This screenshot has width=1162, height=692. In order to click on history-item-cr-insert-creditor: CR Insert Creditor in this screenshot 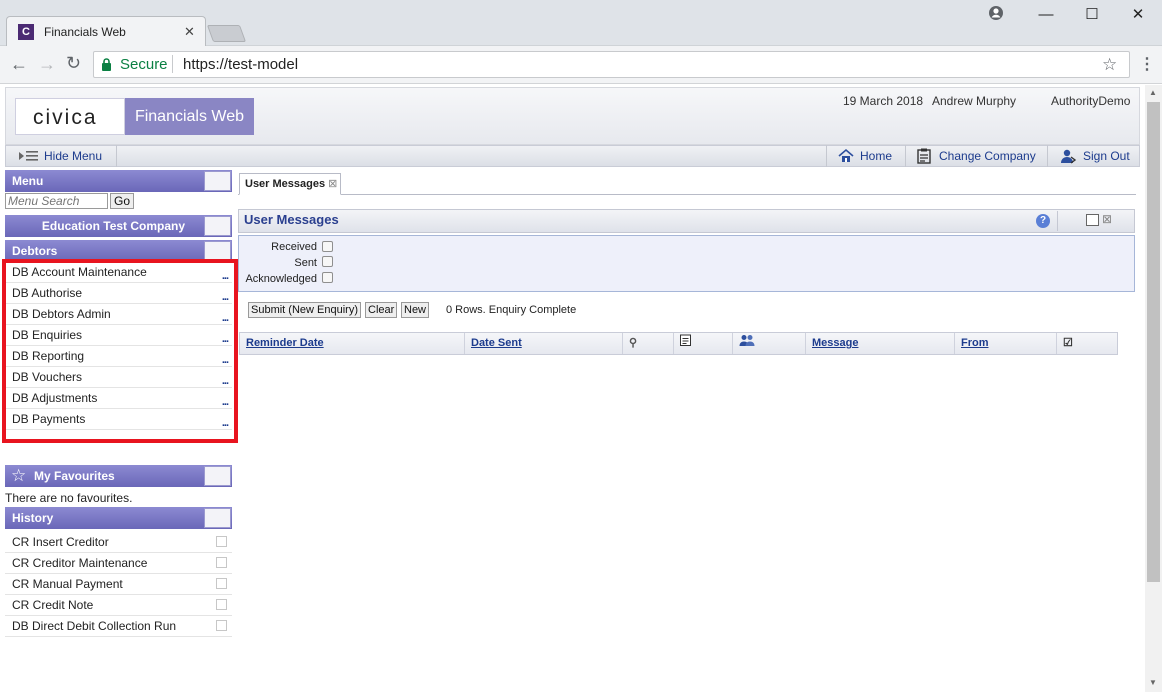, I will do `click(118, 542)`.